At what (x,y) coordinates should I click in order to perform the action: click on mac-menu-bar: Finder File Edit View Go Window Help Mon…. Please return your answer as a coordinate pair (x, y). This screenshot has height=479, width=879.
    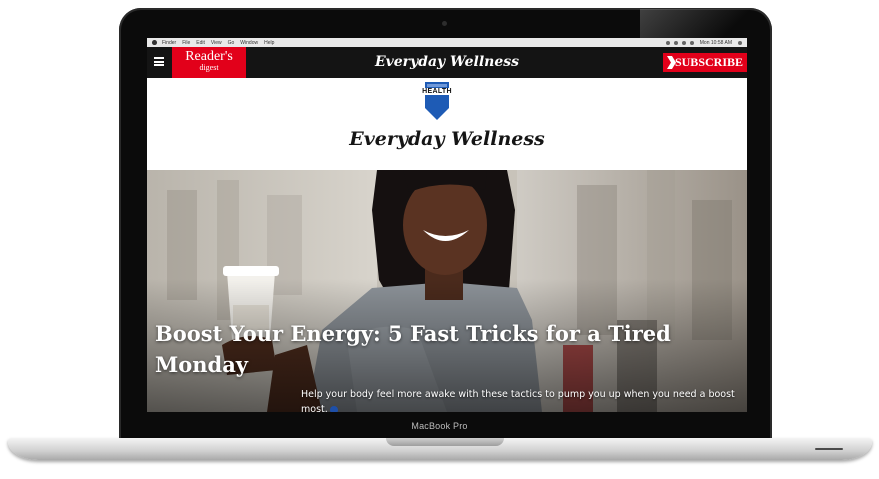
    Looking at the image, I should click on (447, 42).